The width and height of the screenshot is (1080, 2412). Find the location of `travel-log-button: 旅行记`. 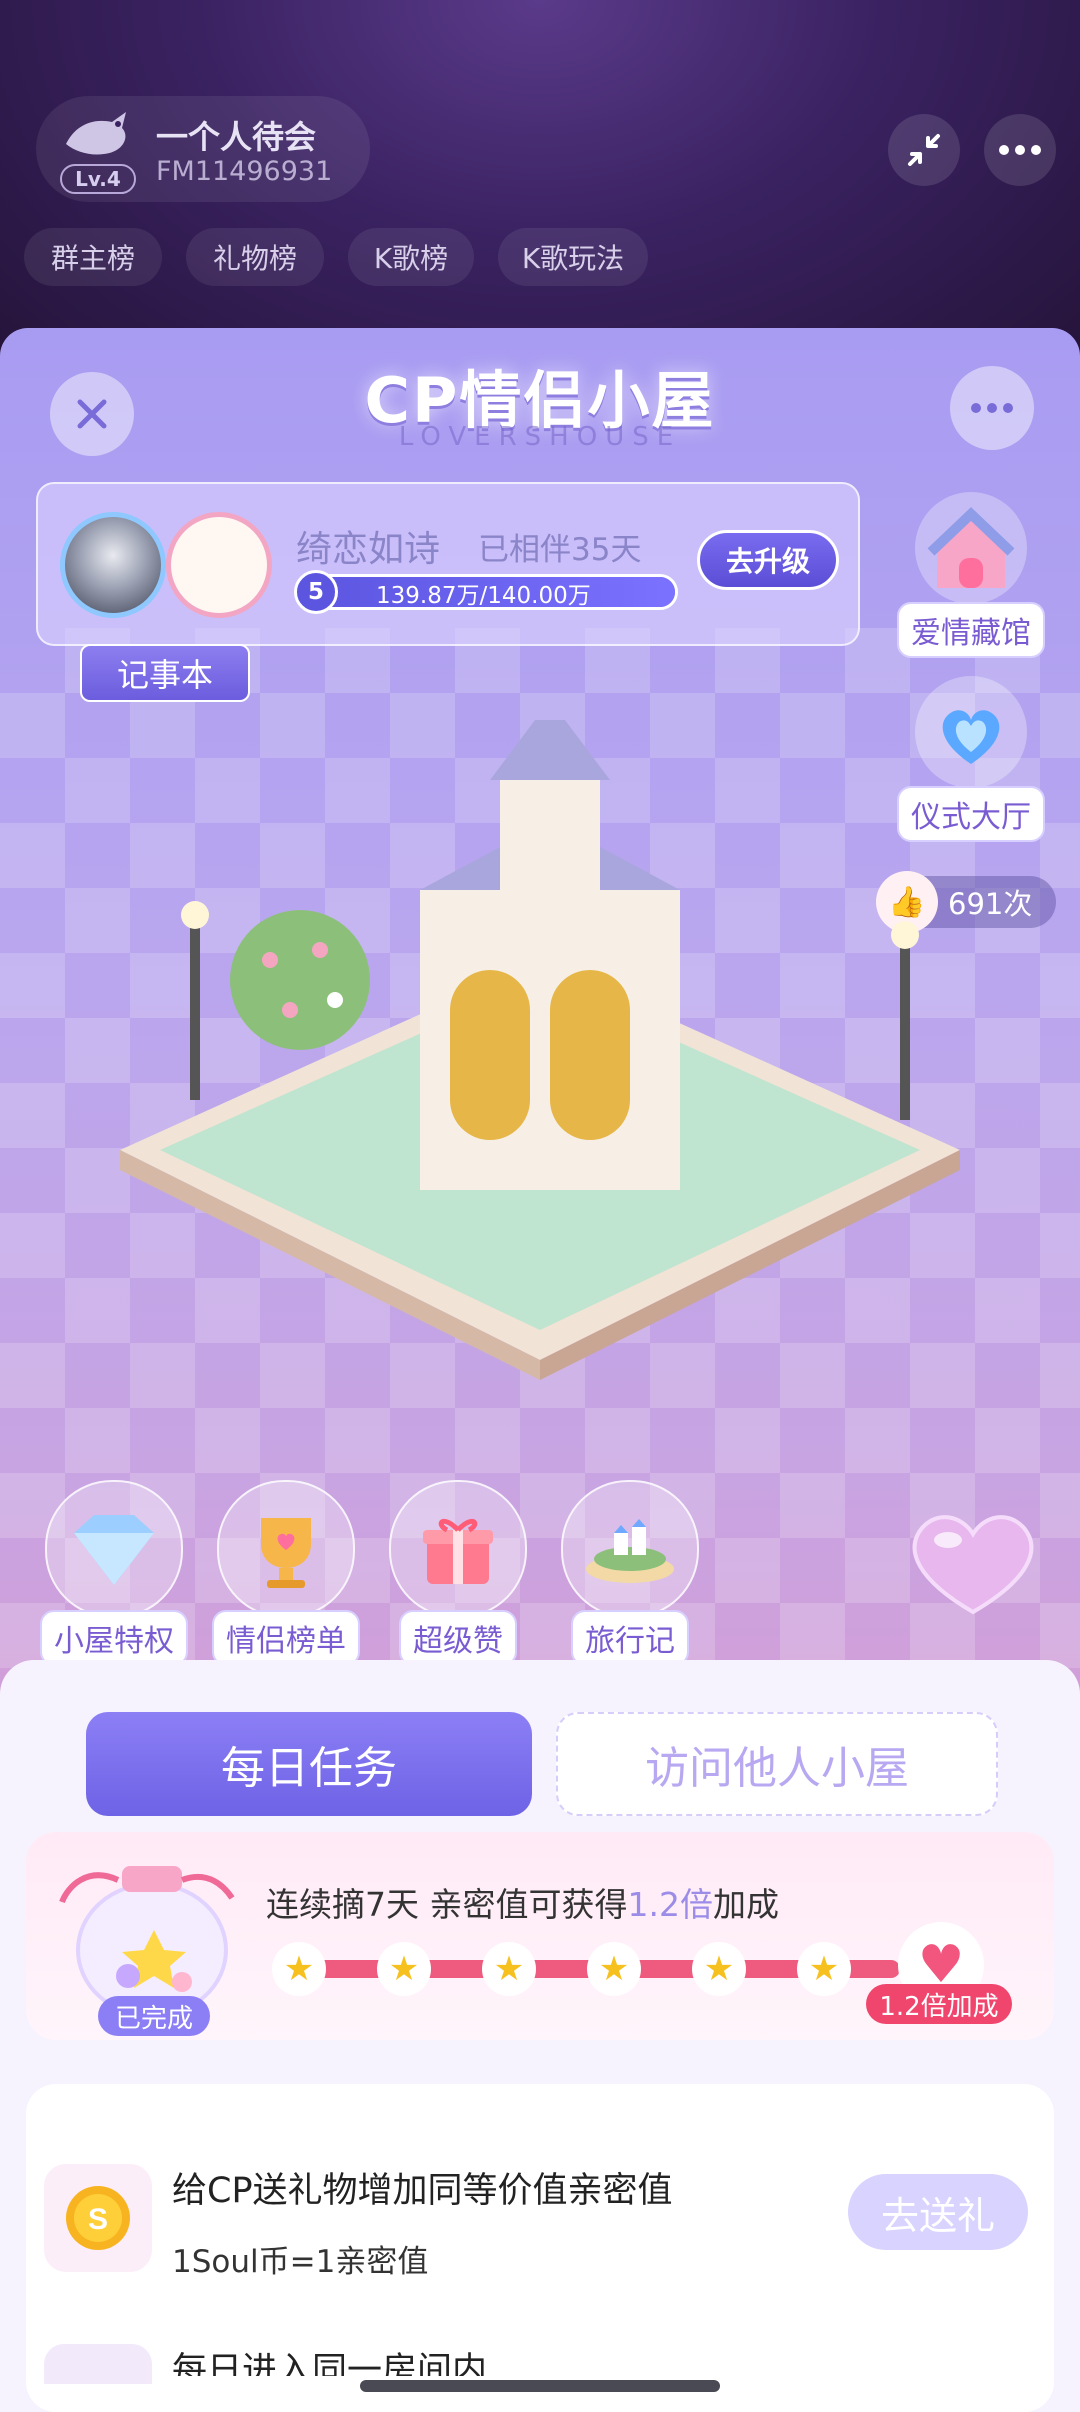

travel-log-button: 旅行记 is located at coordinates (630, 1573).